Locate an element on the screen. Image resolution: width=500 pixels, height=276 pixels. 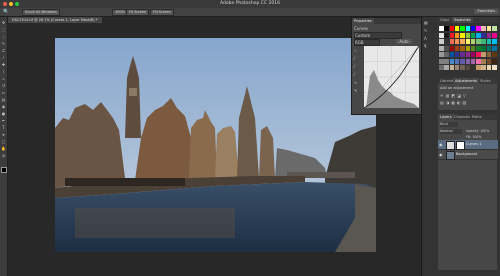
curves-preset-select: Custom is located at coordinates (378, 35).